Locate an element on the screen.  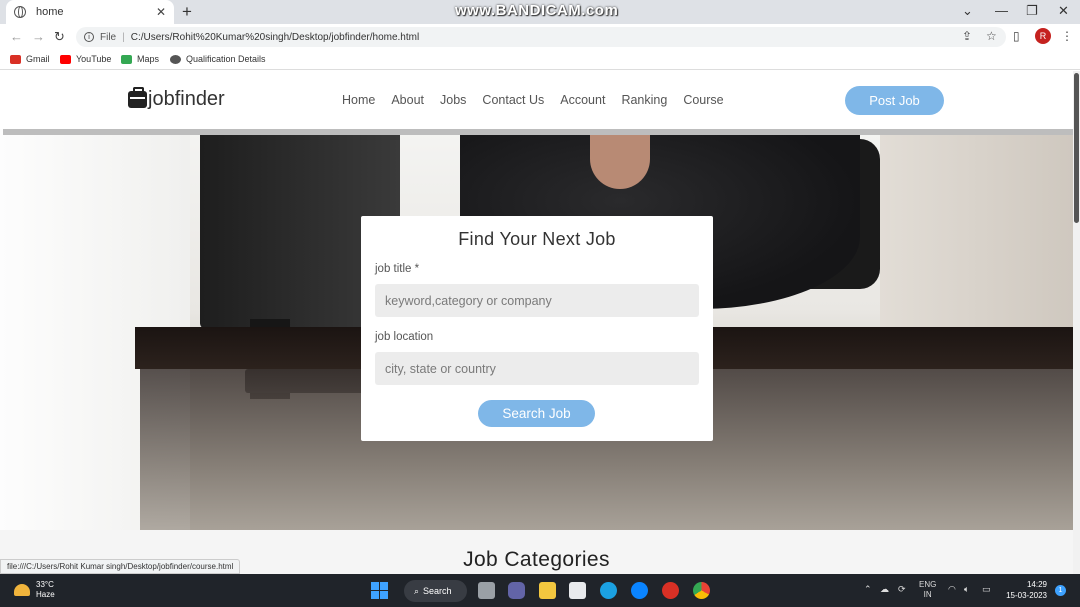
battery-icon: ▭ is located at coordinates (986, 589).